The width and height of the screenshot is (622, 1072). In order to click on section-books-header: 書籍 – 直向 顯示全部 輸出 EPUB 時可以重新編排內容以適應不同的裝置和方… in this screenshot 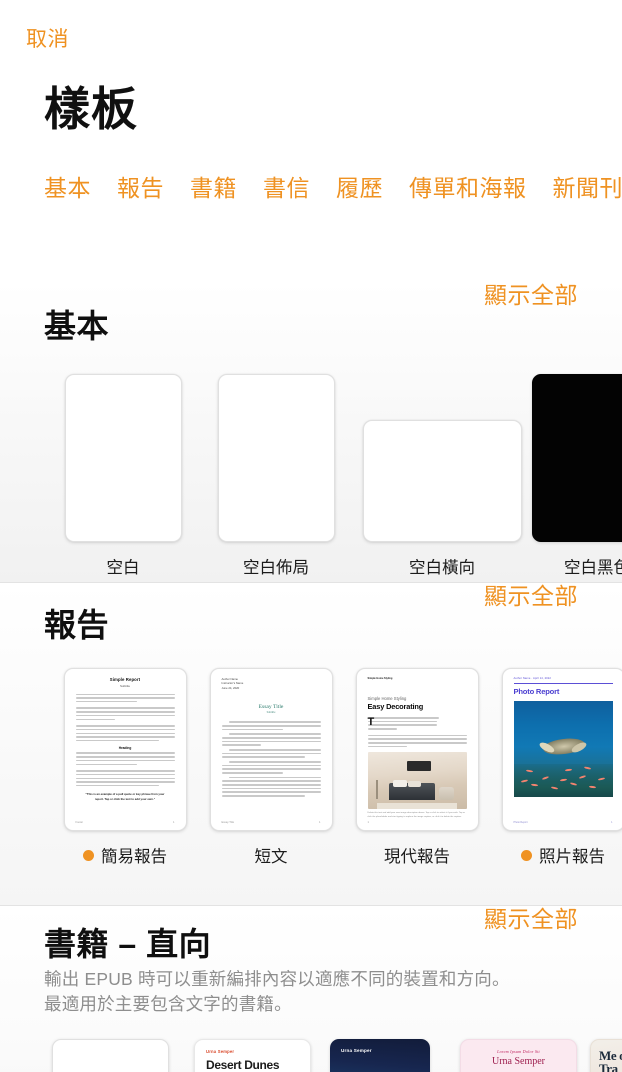, I will do `click(311, 961)`.